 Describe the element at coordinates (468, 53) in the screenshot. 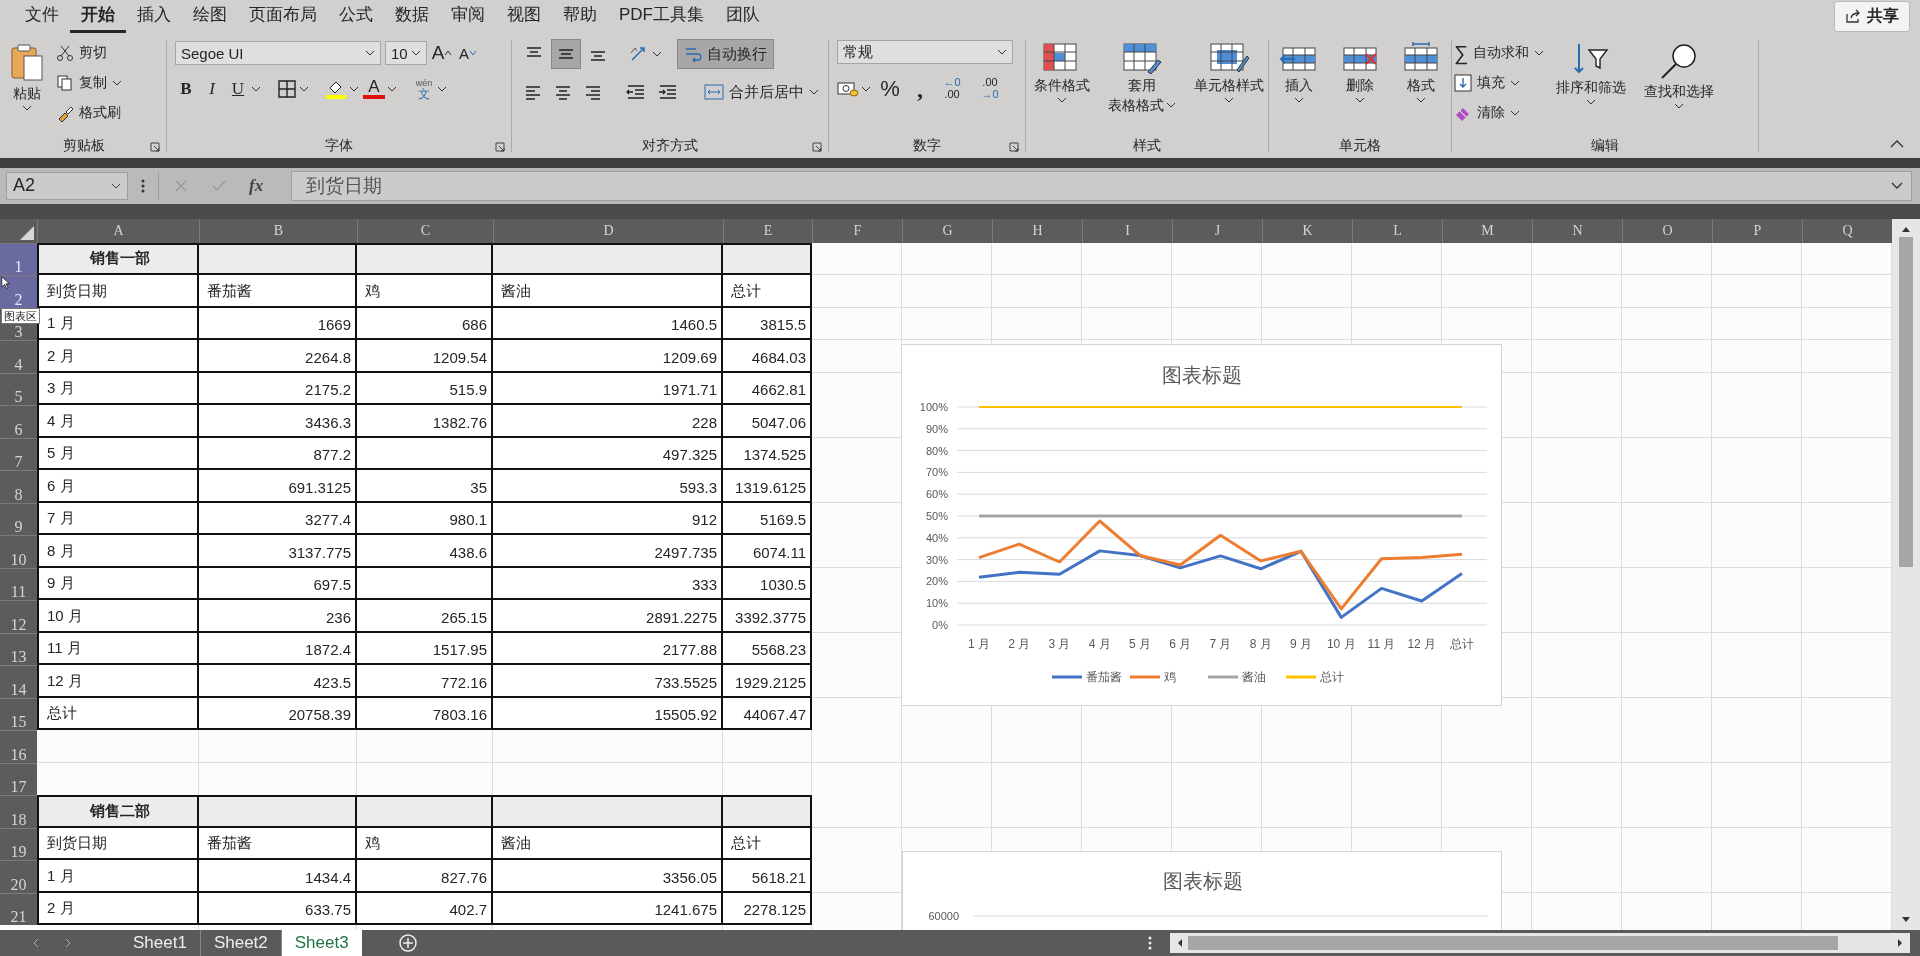

I see `decrease-font-button: A` at that location.